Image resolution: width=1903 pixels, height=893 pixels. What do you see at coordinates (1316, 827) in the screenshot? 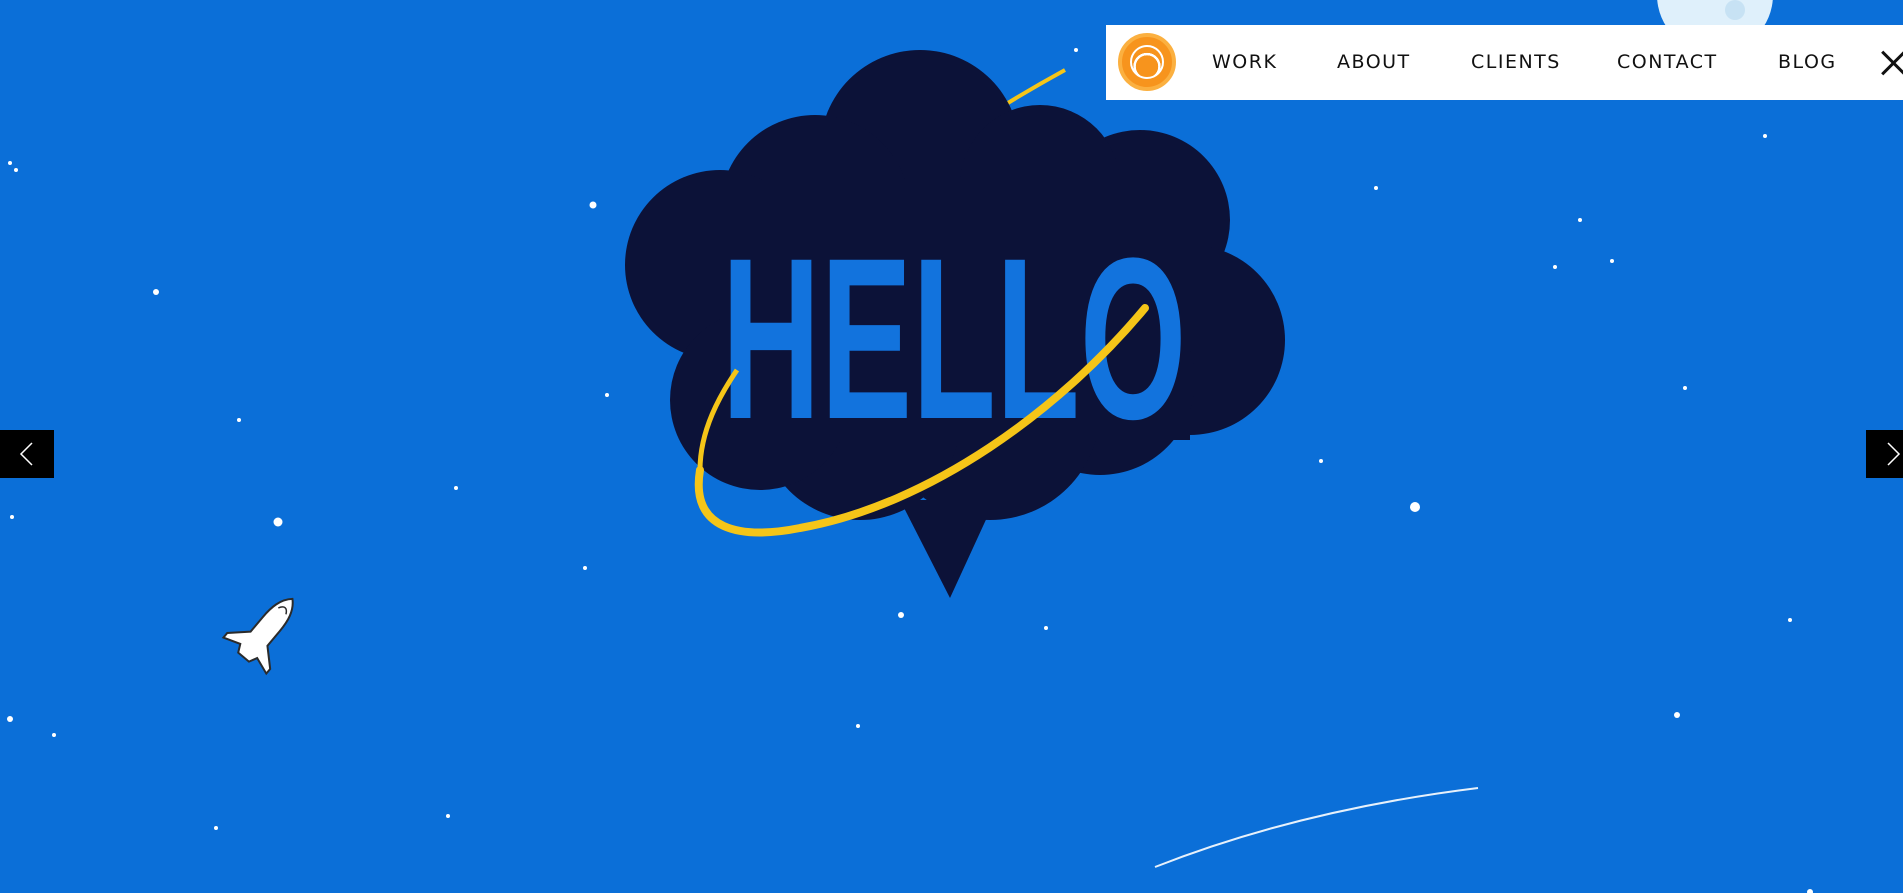
I see `shooting-star` at bounding box center [1316, 827].